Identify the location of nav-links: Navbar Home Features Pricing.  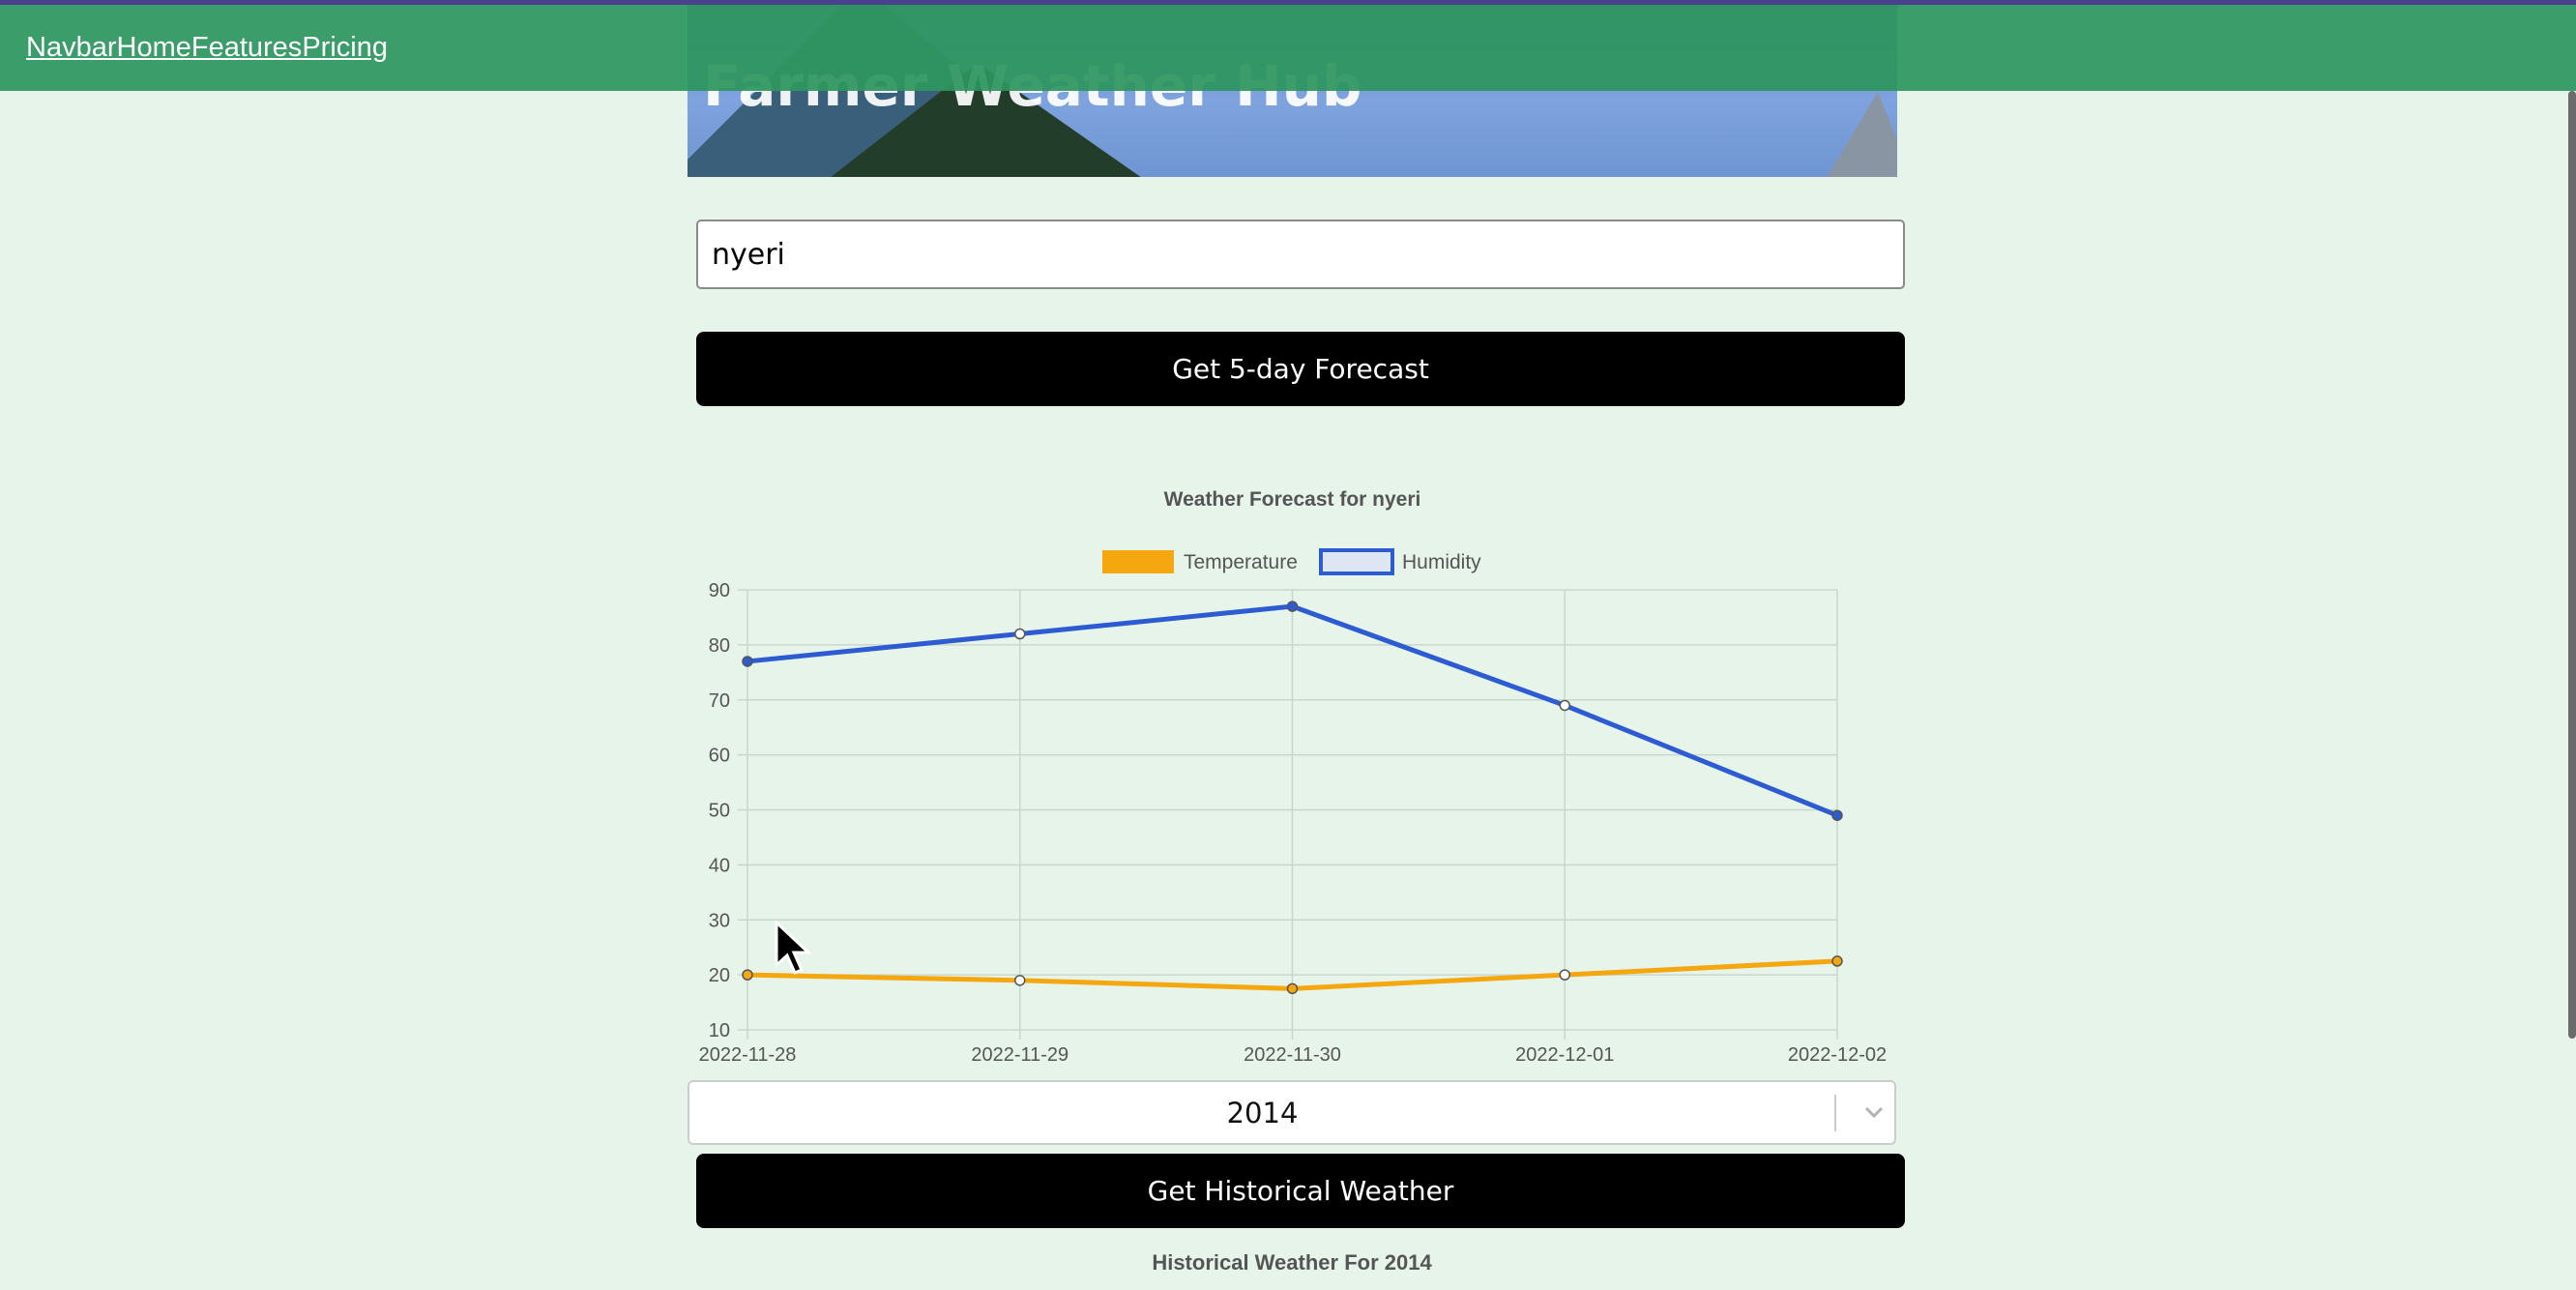
(207, 48).